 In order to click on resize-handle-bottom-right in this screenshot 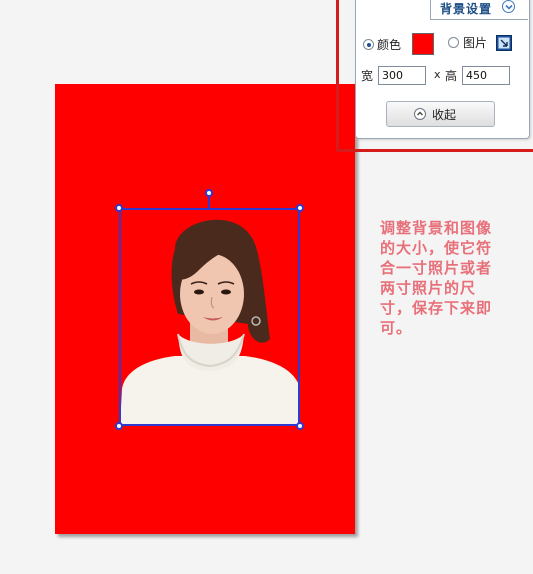, I will do `click(300, 426)`.